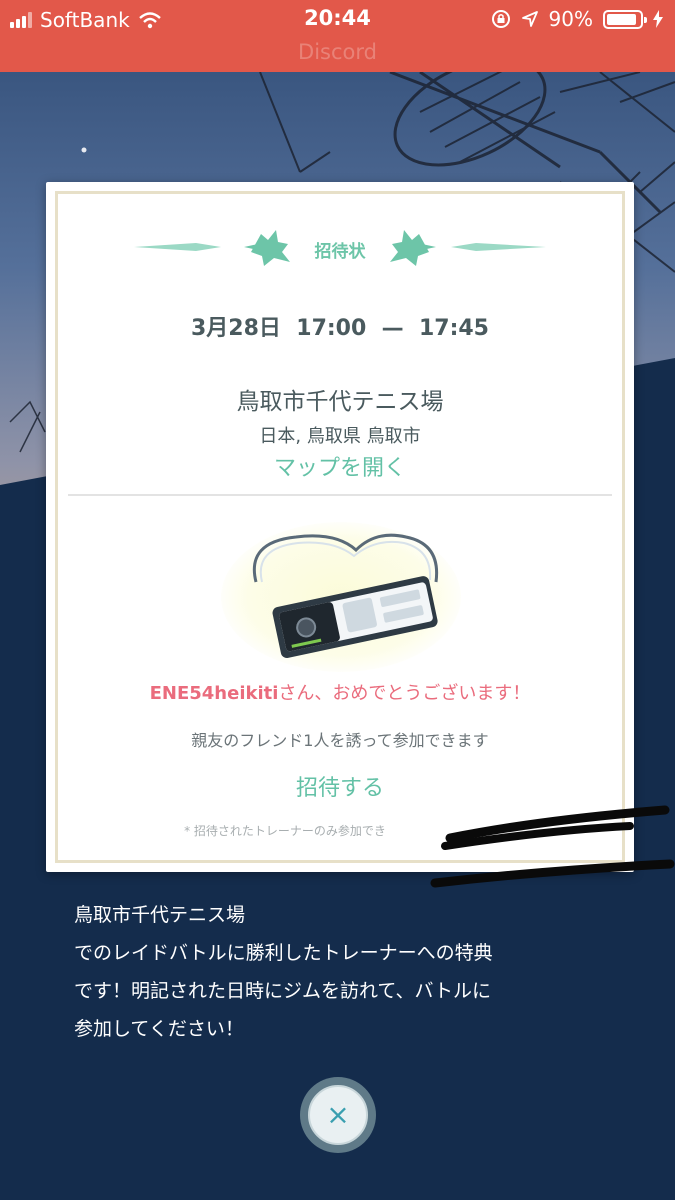  What do you see at coordinates (283, 953) in the screenshot?
I see `description-line: でのレイドバトルに勝利したトレーナーへの特典` at bounding box center [283, 953].